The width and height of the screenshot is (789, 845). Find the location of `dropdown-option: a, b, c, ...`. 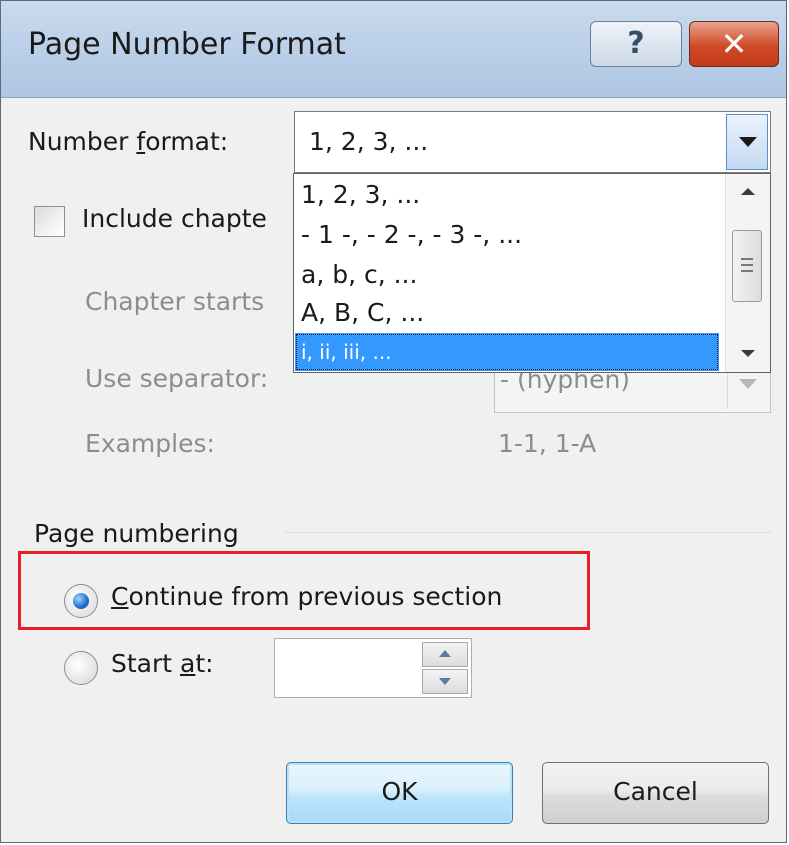

dropdown-option: a, b, c, ... is located at coordinates (507, 275).